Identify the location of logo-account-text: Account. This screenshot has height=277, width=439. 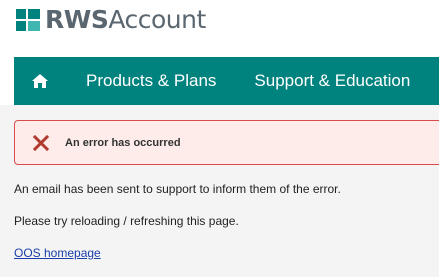
(157, 19).